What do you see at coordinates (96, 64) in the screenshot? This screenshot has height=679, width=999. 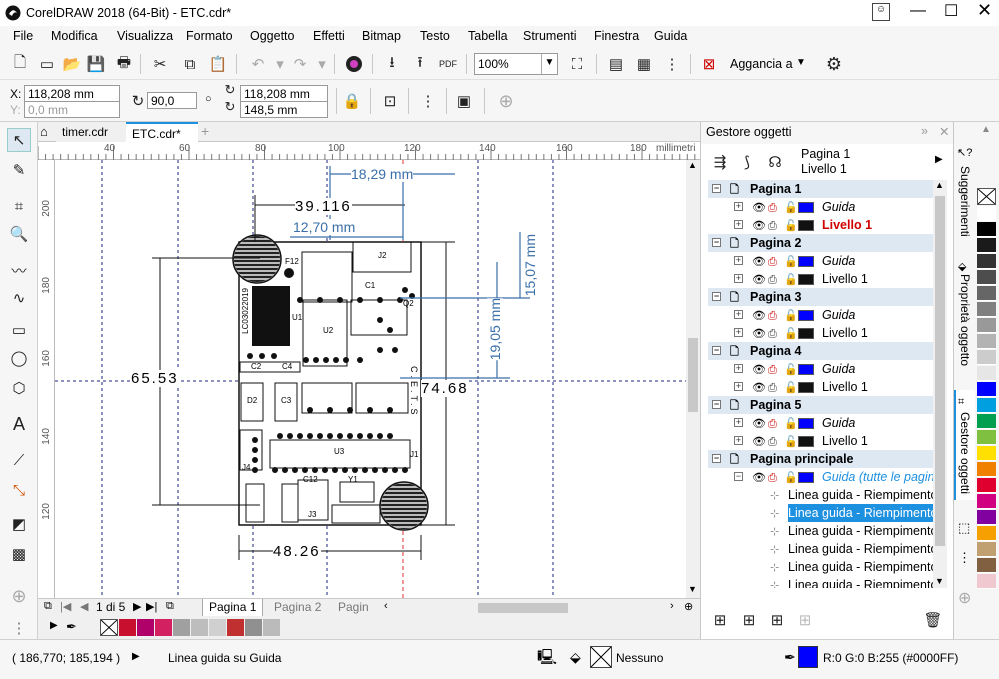 I see `save-icon: 💾` at bounding box center [96, 64].